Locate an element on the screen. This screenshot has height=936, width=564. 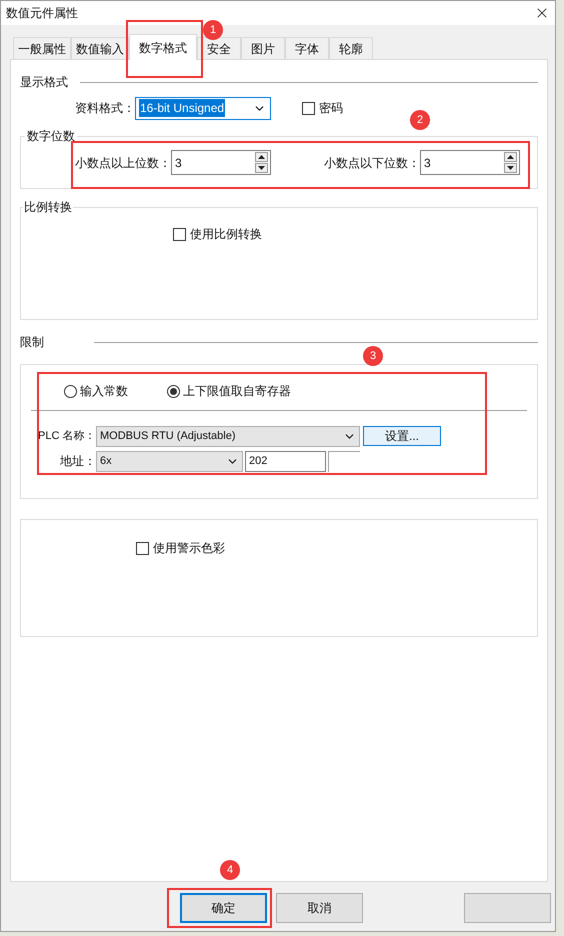
group-heading: 比例转换 is located at coordinates (48, 207).